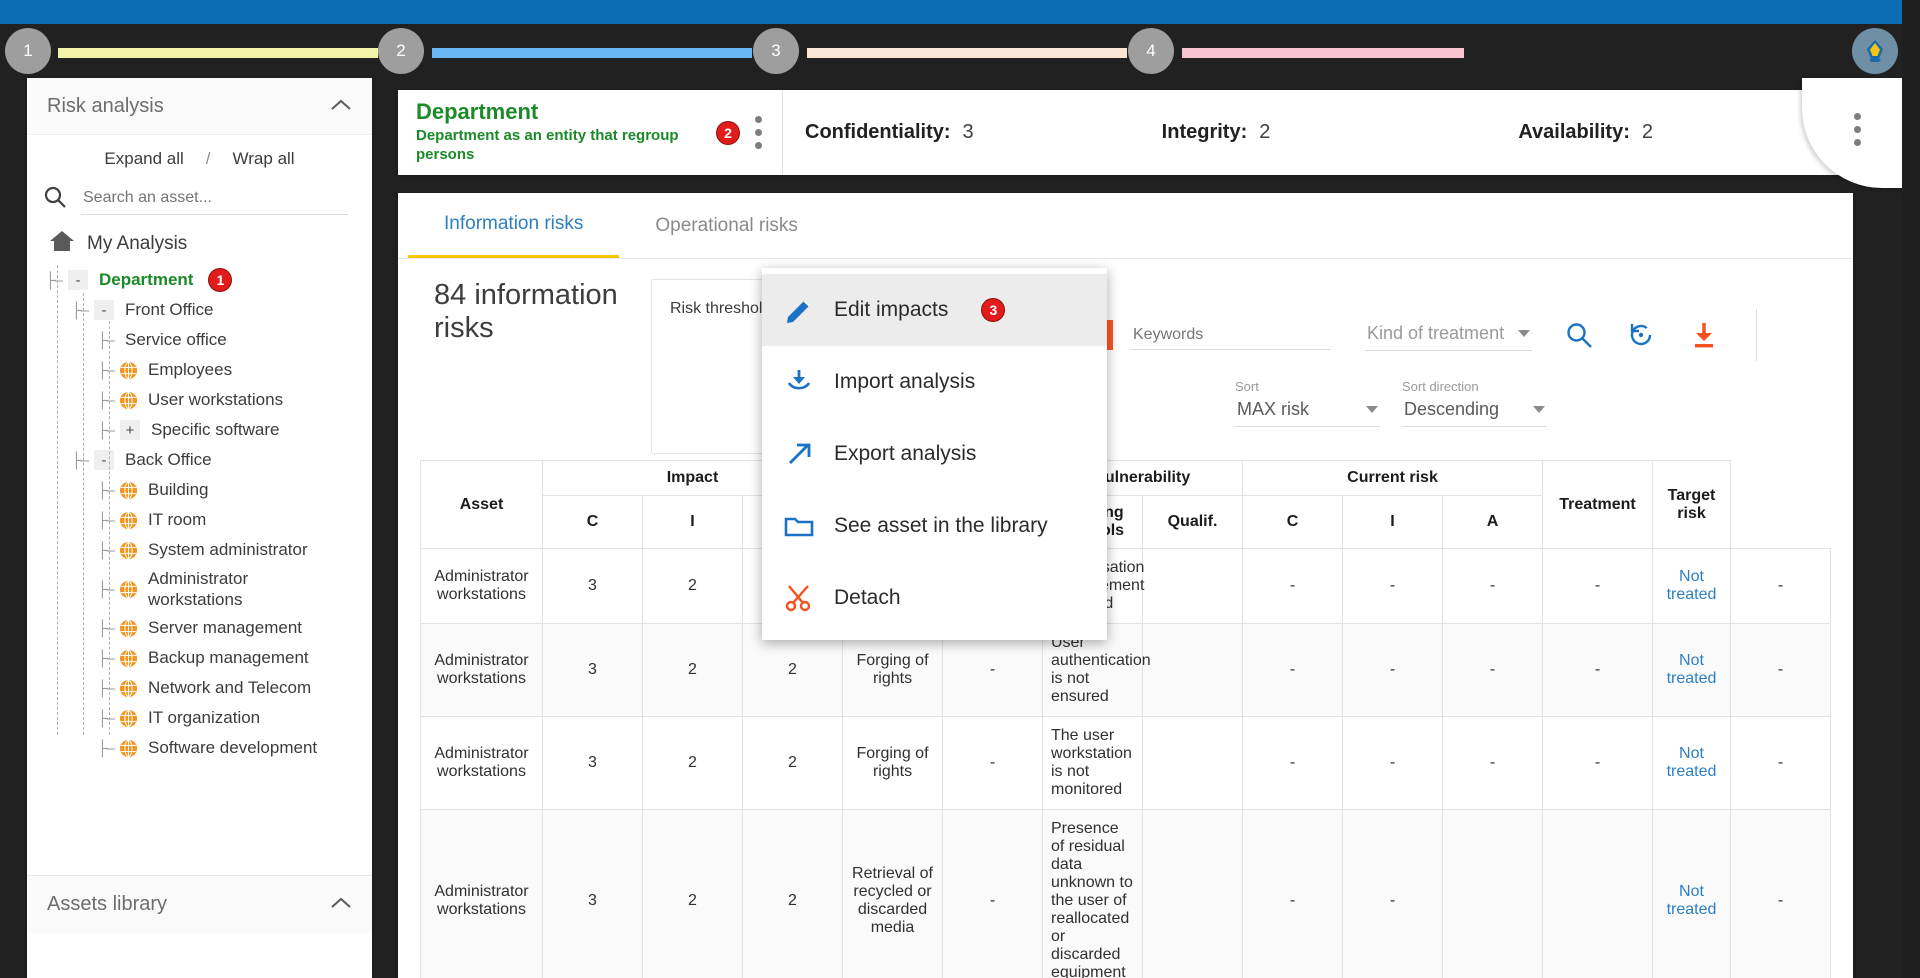  I want to click on tree-item: ├– Network and Telecom, so click(199, 688).